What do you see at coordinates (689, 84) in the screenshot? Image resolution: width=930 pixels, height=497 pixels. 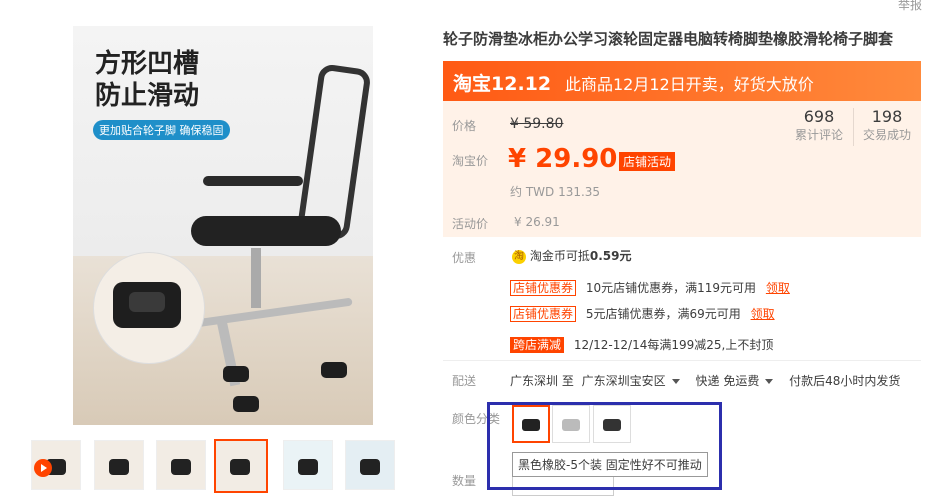 I see `promo-text: 此商品12月12日开卖，好货大放价` at bounding box center [689, 84].